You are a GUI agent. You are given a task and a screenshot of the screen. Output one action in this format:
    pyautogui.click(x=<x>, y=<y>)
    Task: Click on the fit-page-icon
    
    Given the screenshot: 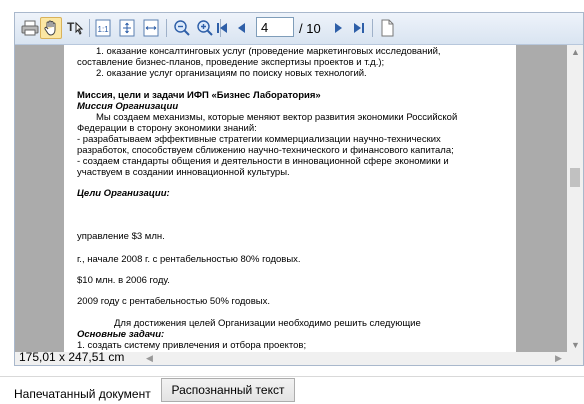 What is the action you would take?
    pyautogui.click(x=127, y=28)
    